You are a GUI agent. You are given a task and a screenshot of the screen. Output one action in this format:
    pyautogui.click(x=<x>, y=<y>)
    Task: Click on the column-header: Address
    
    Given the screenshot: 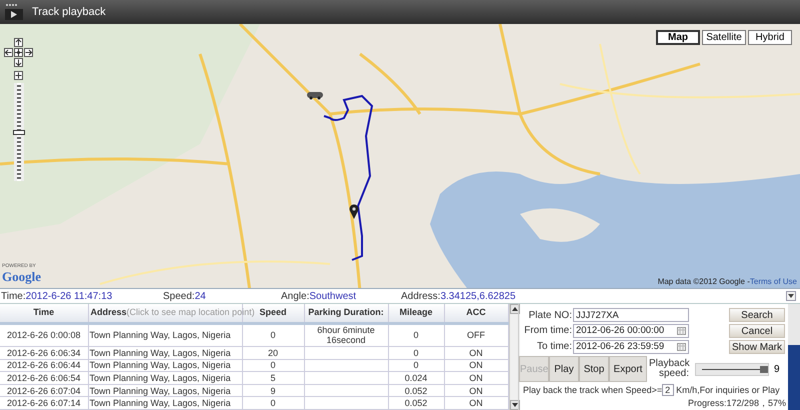 What is the action you would take?
    pyautogui.click(x=108, y=312)
    